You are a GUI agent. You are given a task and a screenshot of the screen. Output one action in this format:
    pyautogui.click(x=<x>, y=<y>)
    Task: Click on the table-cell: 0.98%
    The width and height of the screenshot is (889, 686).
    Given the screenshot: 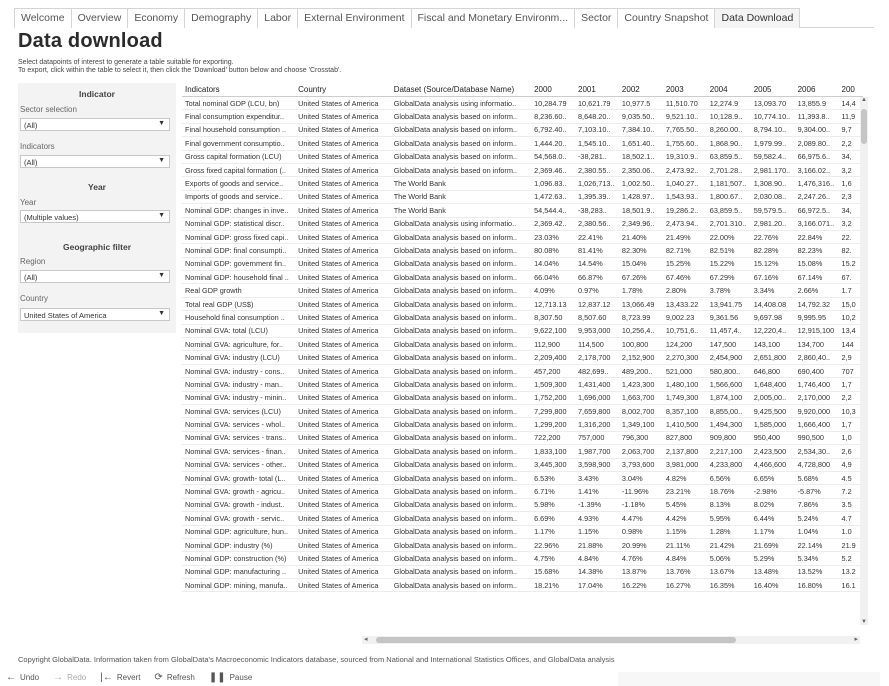 What is the action you would take?
    pyautogui.click(x=641, y=531)
    